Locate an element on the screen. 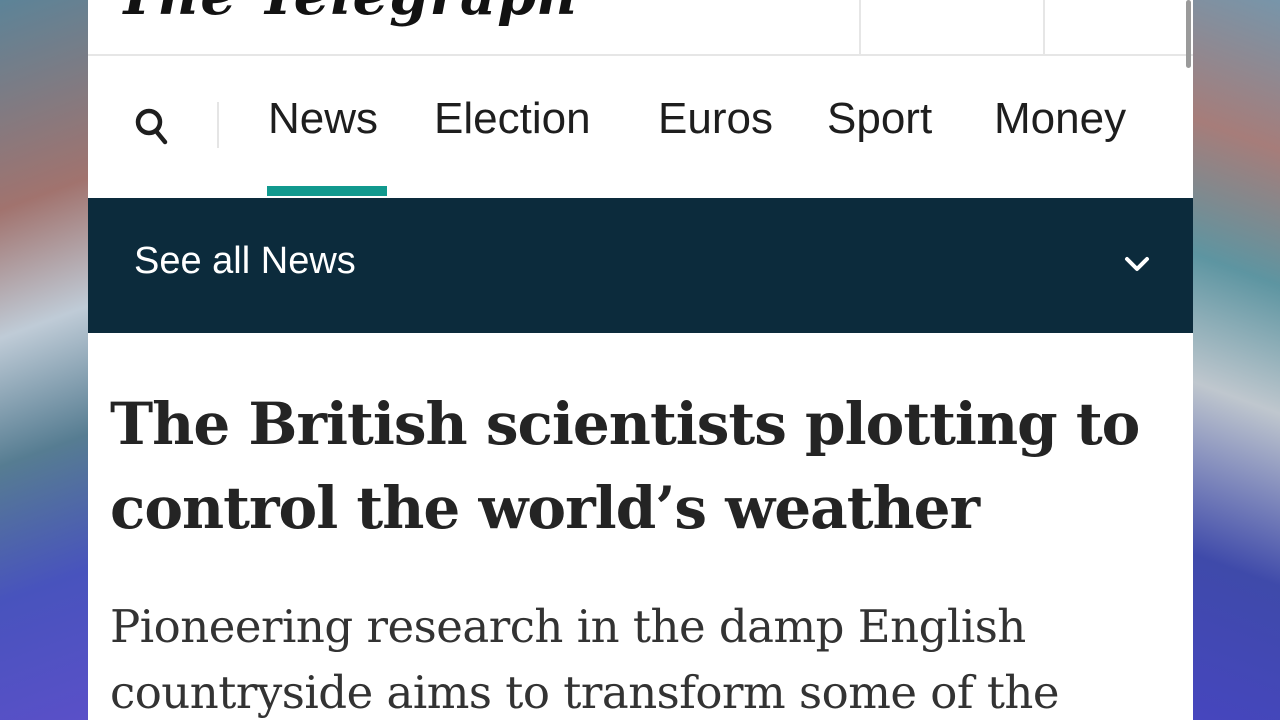 The width and height of the screenshot is (1280, 720). nav-separator is located at coordinates (218, 125).